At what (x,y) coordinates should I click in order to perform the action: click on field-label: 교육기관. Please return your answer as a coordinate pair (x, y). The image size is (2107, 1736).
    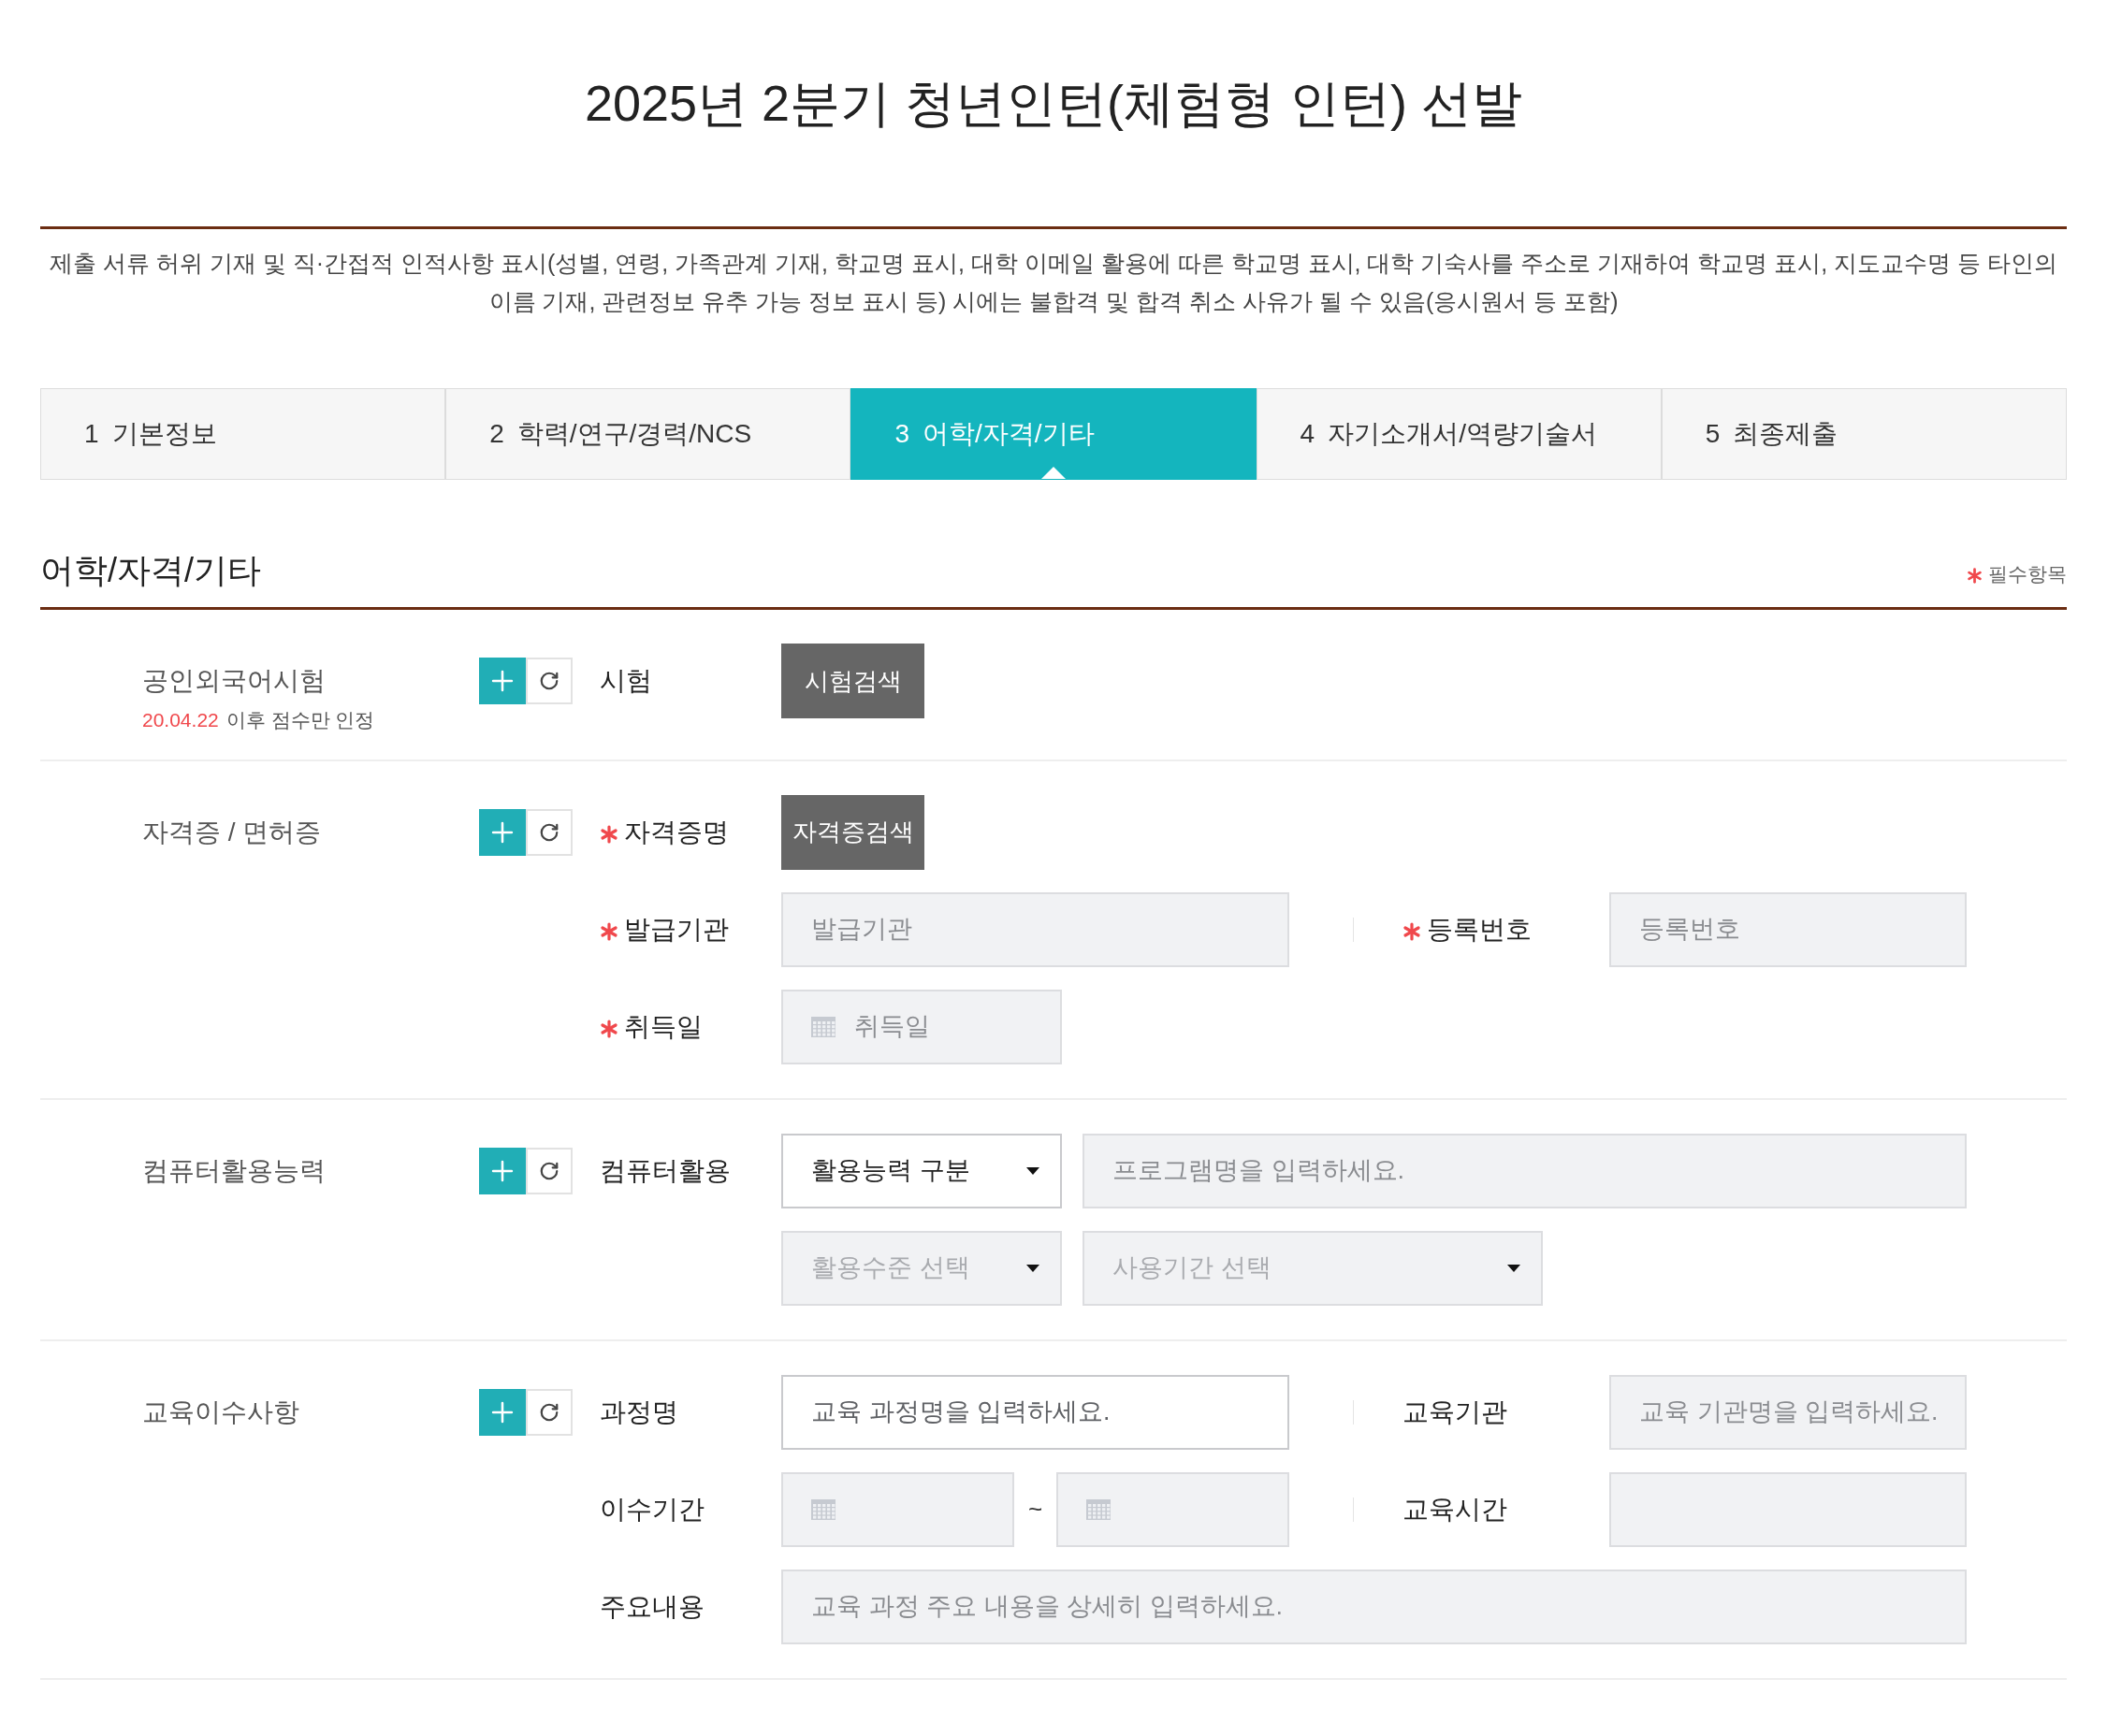
    Looking at the image, I should click on (1454, 1412).